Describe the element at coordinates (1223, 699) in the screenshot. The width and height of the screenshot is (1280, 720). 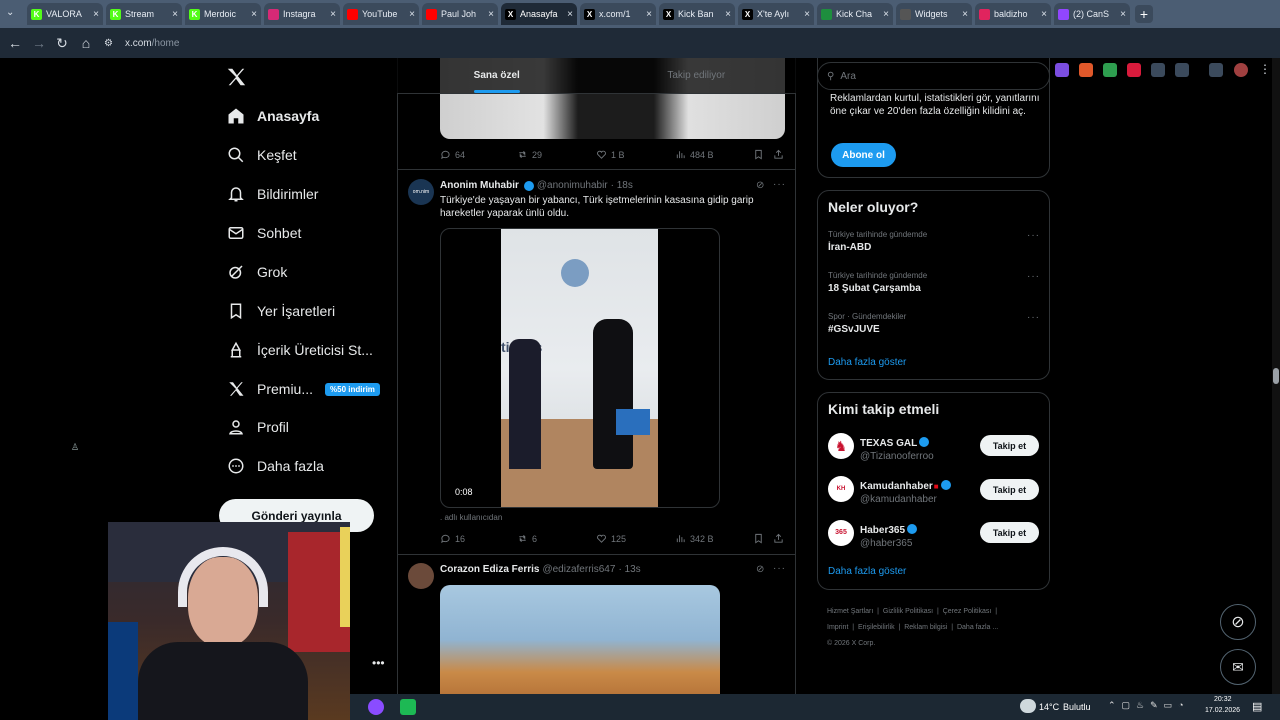
I see `clock-time: 20:32` at that location.